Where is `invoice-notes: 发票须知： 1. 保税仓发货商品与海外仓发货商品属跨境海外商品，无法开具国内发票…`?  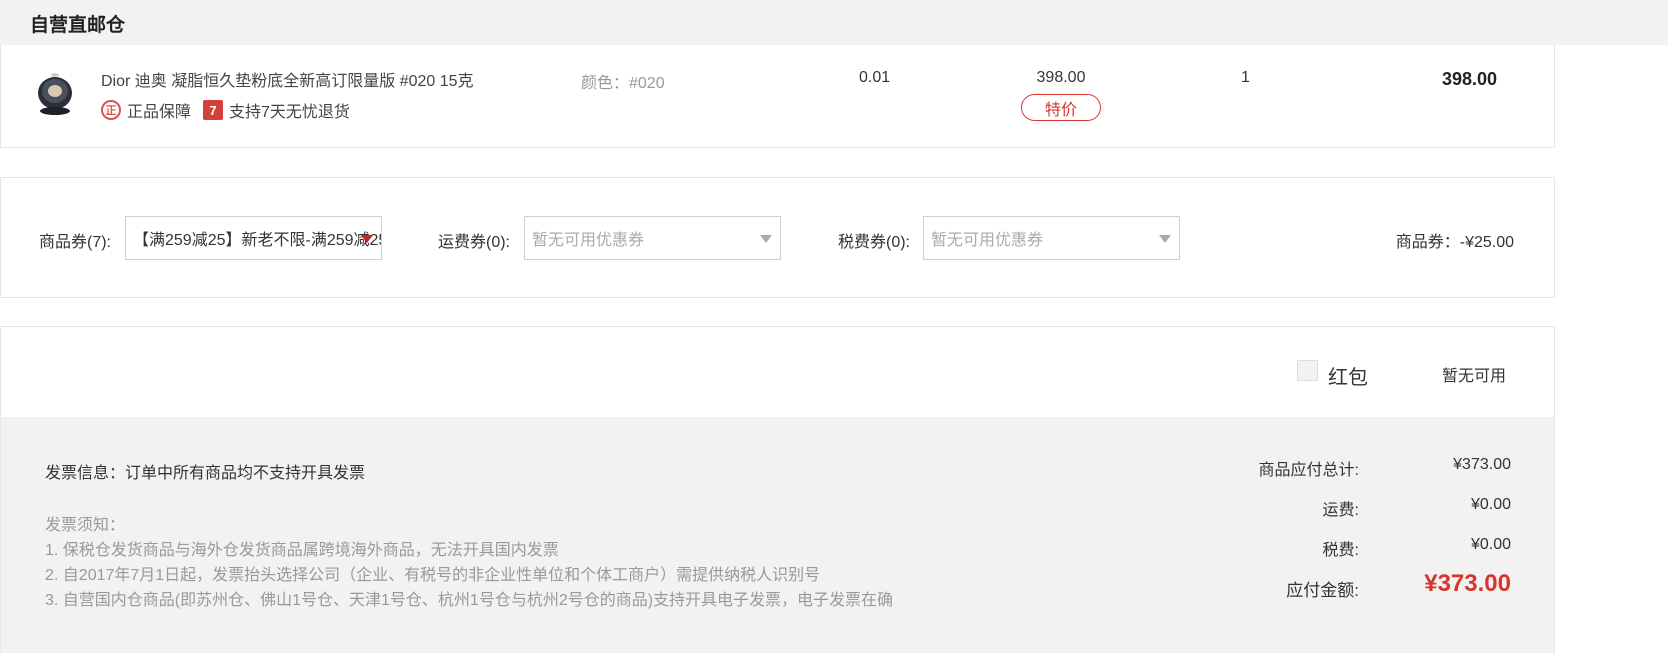
invoice-notes: 发票须知： 1. 保税仓发货商品与海外仓发货商品属跨境海外商品，无法开具国内发票… is located at coordinates (469, 563).